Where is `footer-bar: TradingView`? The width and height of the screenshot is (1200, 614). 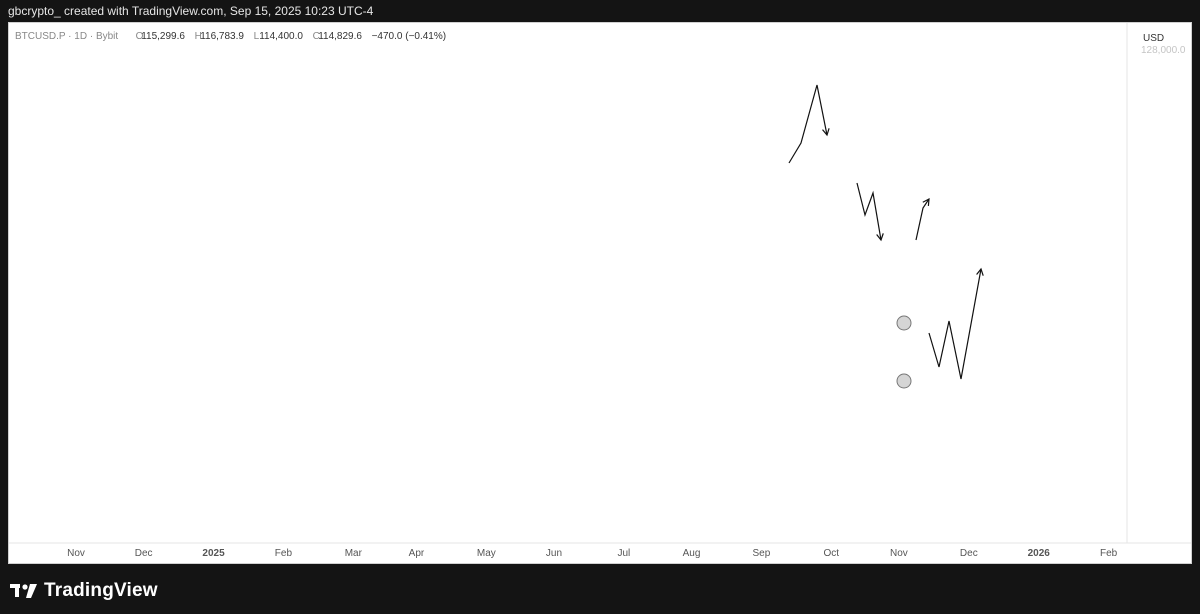 footer-bar: TradingView is located at coordinates (600, 589).